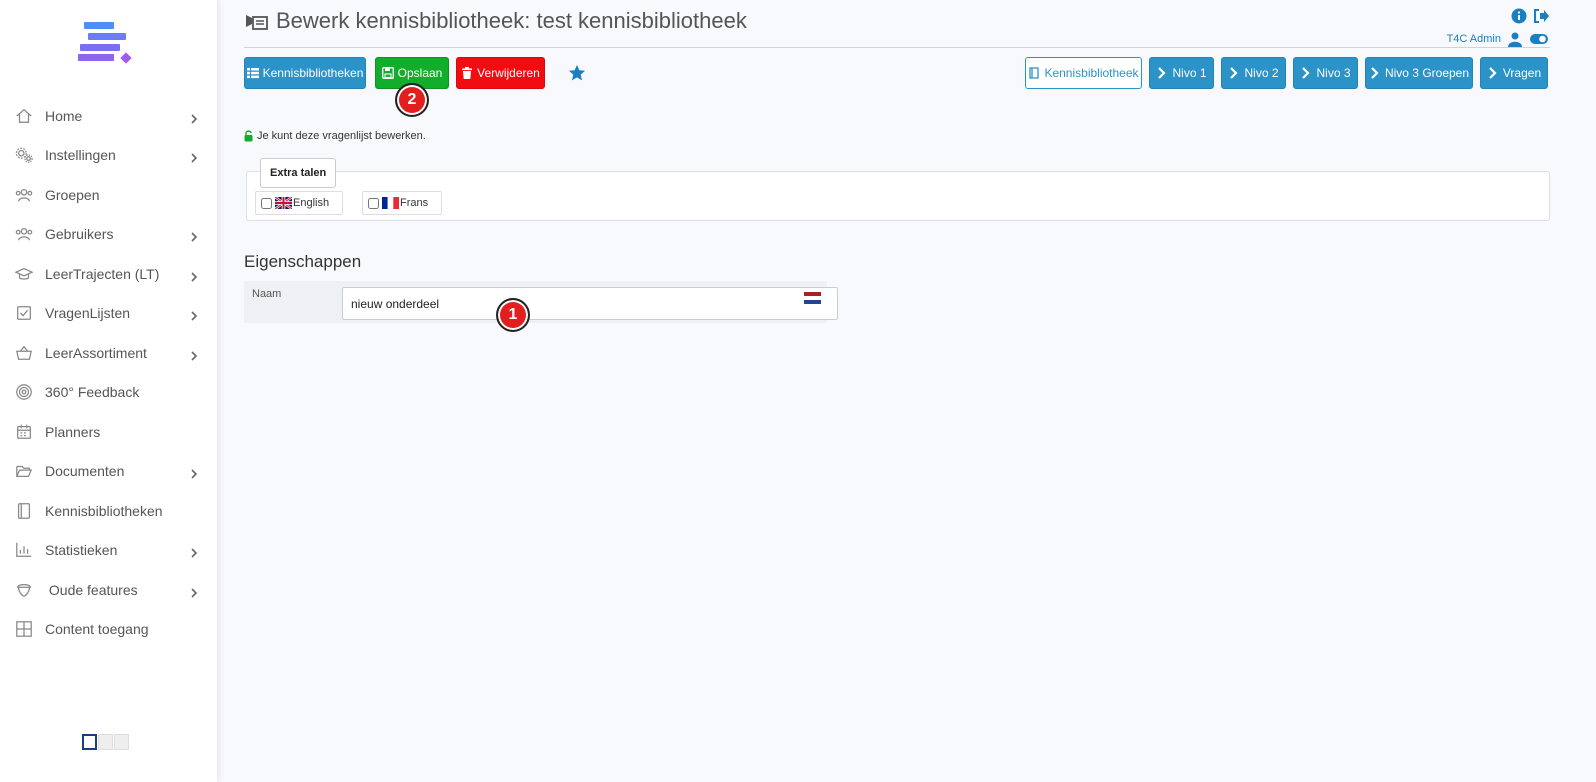 This screenshot has width=1596, height=782. What do you see at coordinates (1427, 73) in the screenshot?
I see `nav-nivo3-groepen-label: Nivo 3 Groepen` at bounding box center [1427, 73].